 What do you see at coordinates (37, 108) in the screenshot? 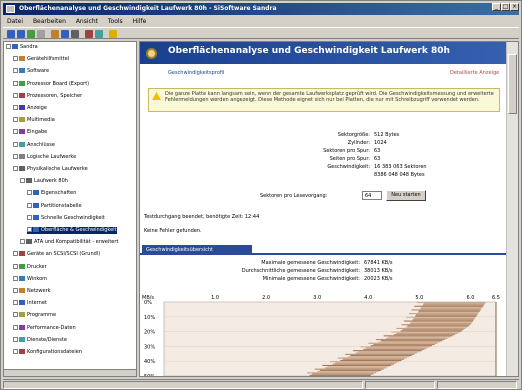
I see `tree-item-label: Anzeige` at bounding box center [37, 108].